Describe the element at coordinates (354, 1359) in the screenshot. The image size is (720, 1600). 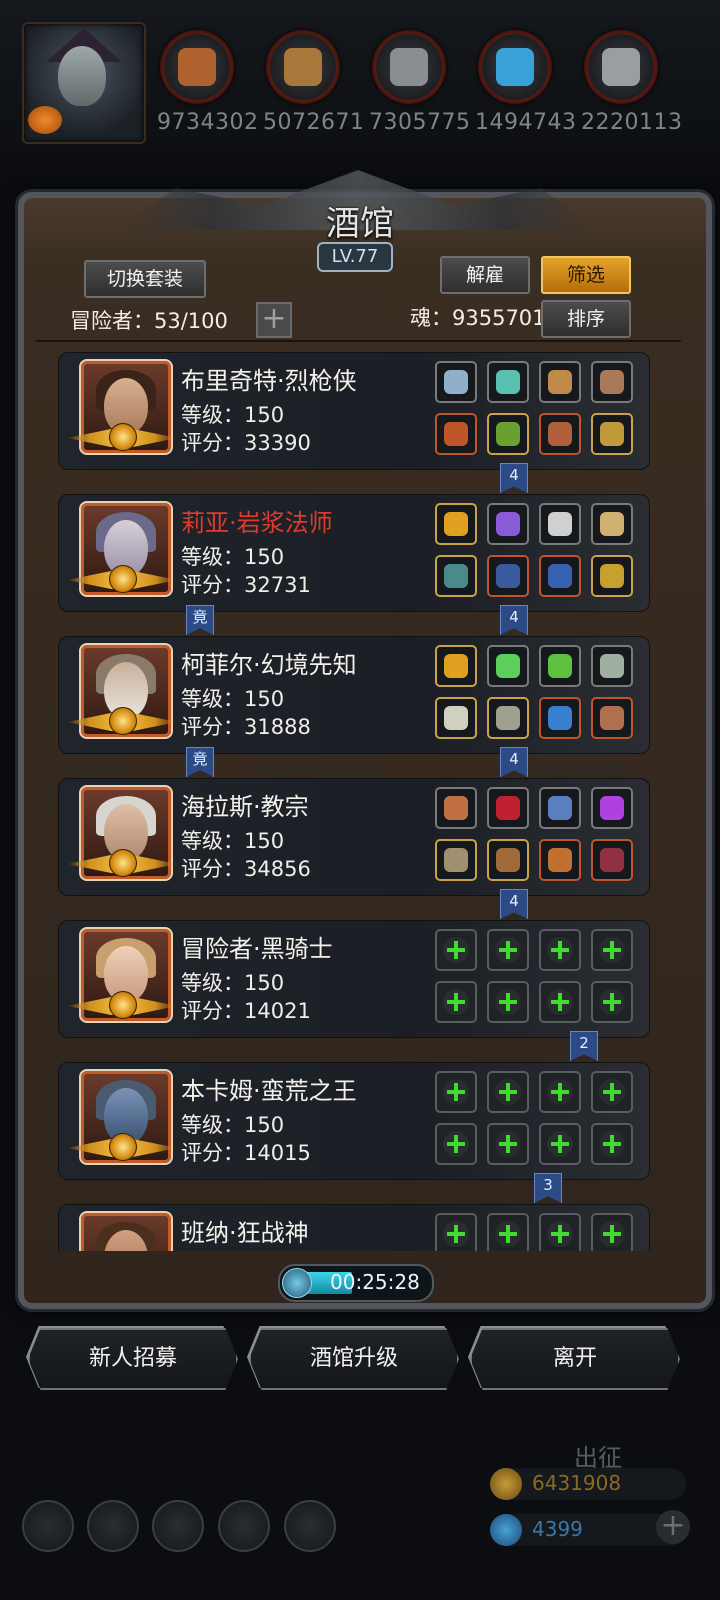
I see `upgrade-tavern-button: 酒馆升级` at that location.